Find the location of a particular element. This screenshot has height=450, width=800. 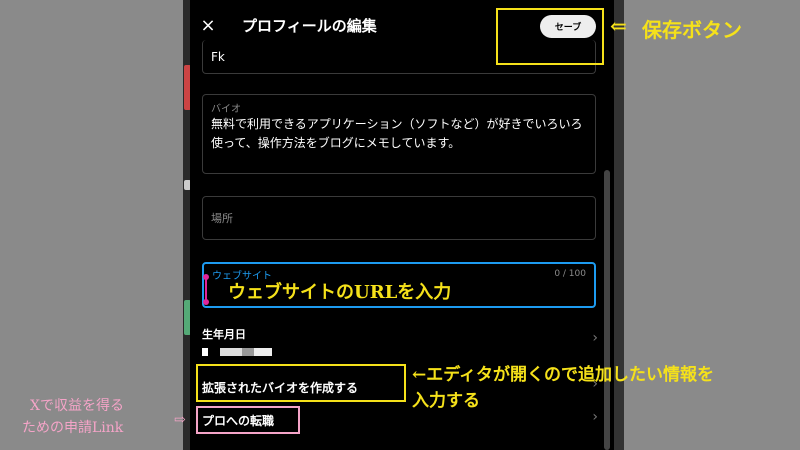

save-button-note: 保存ボタン is located at coordinates (692, 30).